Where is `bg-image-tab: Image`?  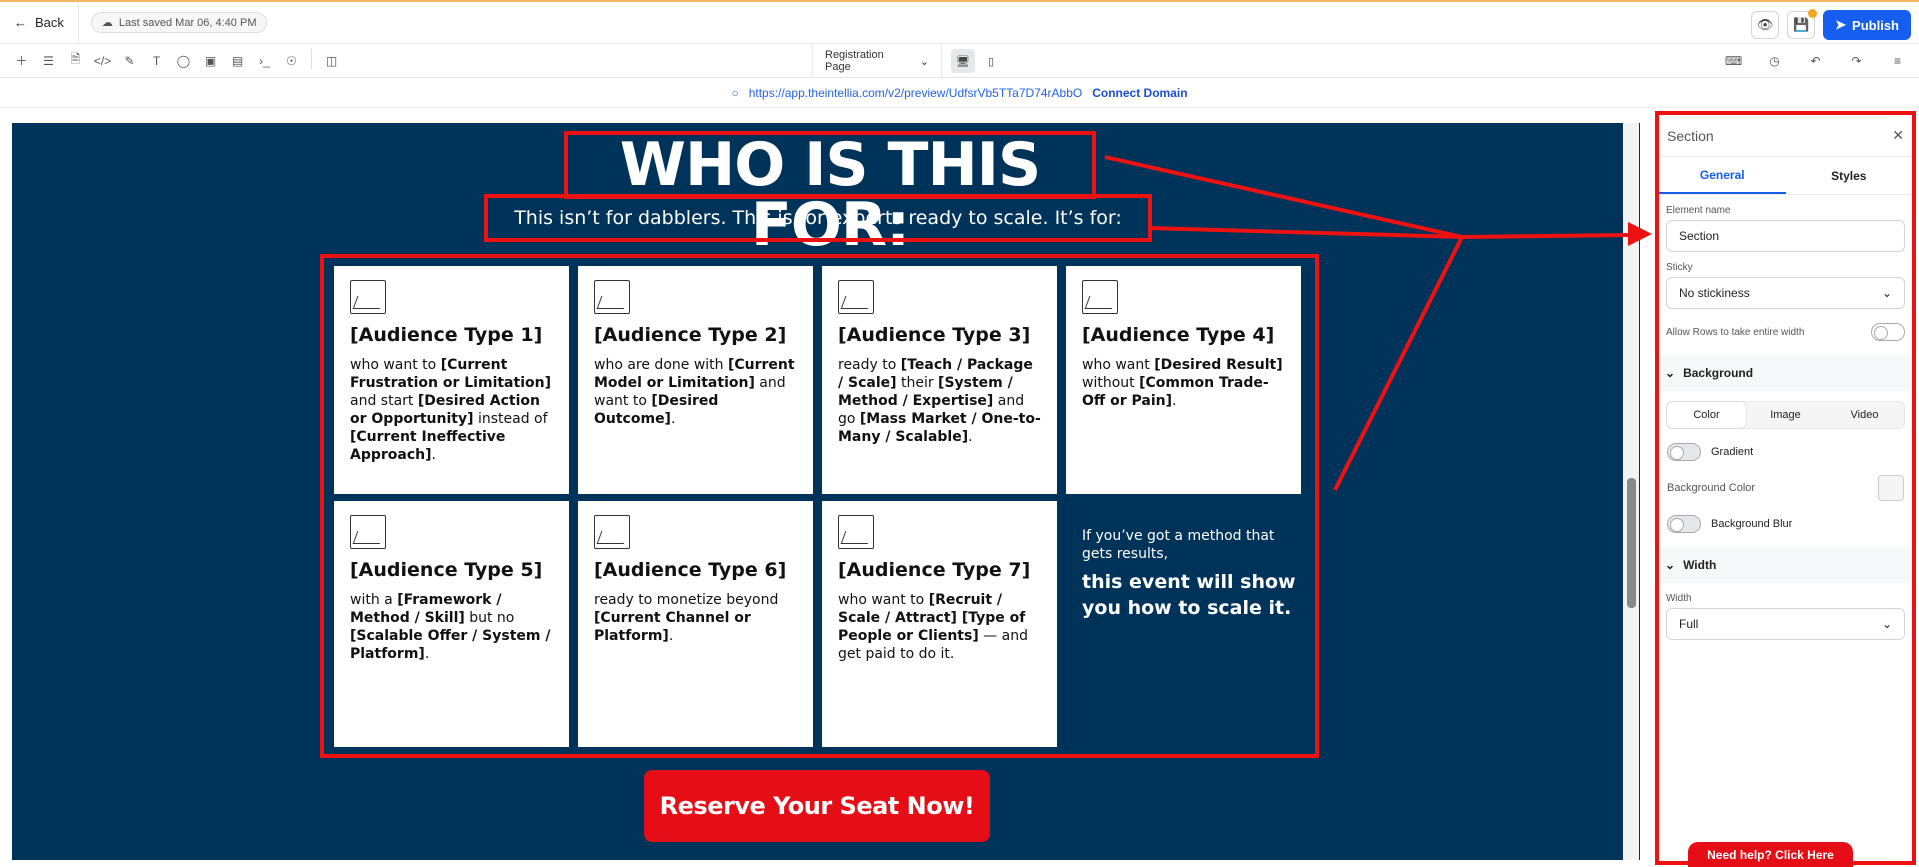 bg-image-tab: Image is located at coordinates (1785, 415).